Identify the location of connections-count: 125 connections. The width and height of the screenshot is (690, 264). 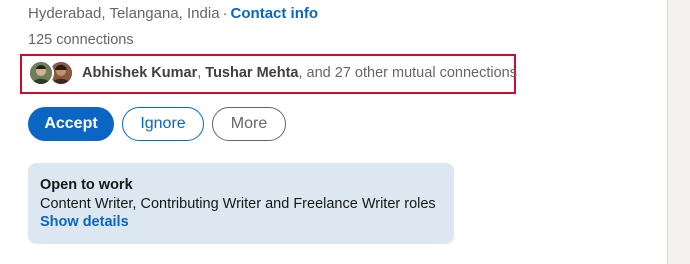
(81, 40).